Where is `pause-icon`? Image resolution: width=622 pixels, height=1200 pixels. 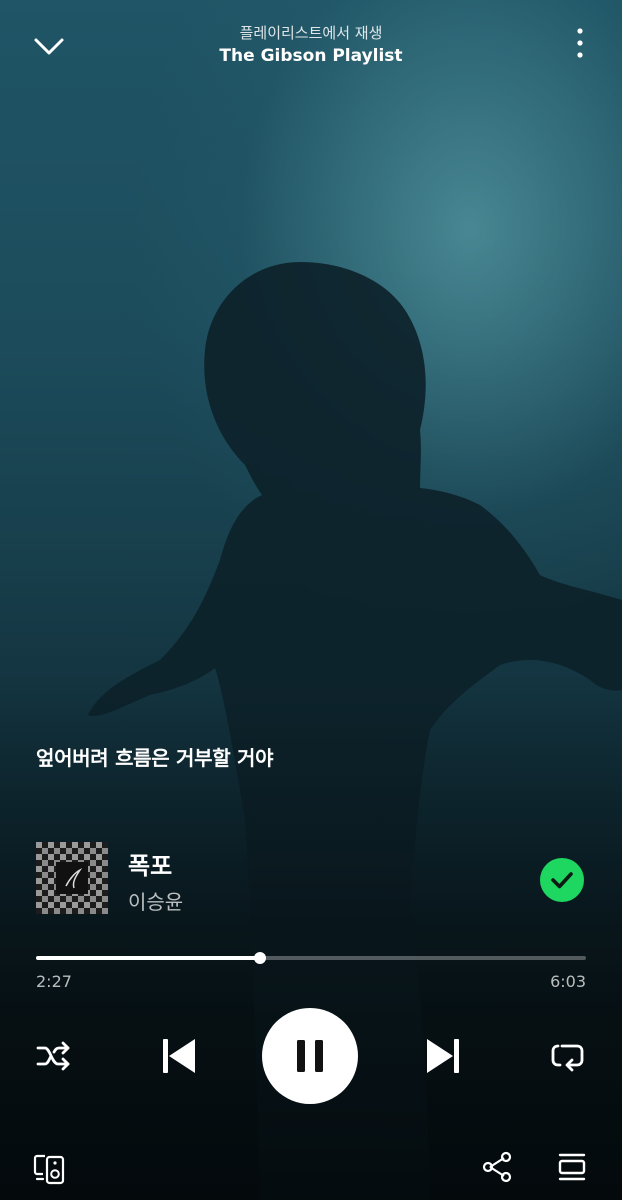
pause-icon is located at coordinates (310, 1056).